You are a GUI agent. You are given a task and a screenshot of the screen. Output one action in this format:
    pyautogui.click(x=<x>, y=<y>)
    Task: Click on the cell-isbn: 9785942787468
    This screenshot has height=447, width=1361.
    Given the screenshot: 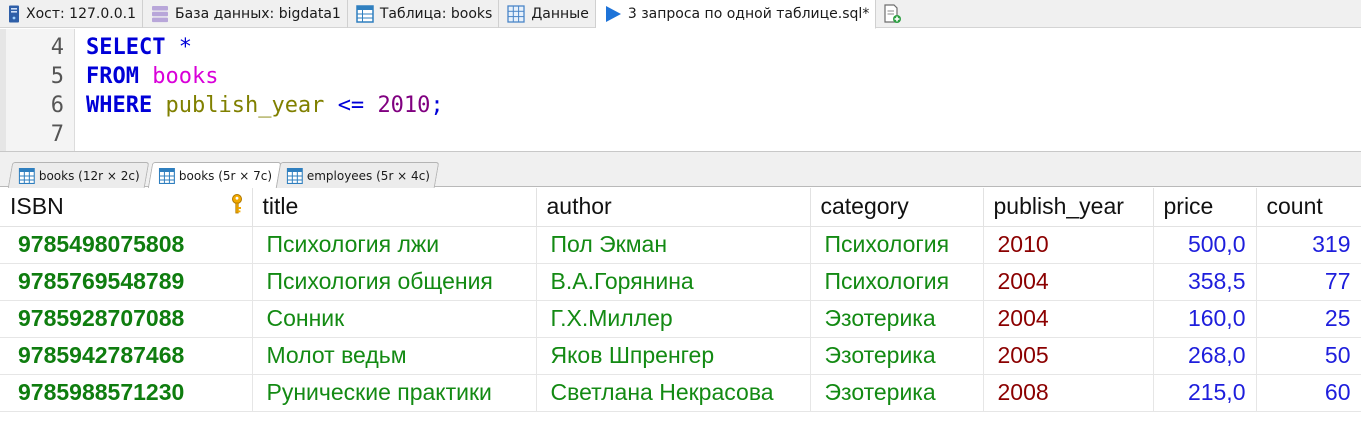 What is the action you would take?
    pyautogui.click(x=126, y=356)
    